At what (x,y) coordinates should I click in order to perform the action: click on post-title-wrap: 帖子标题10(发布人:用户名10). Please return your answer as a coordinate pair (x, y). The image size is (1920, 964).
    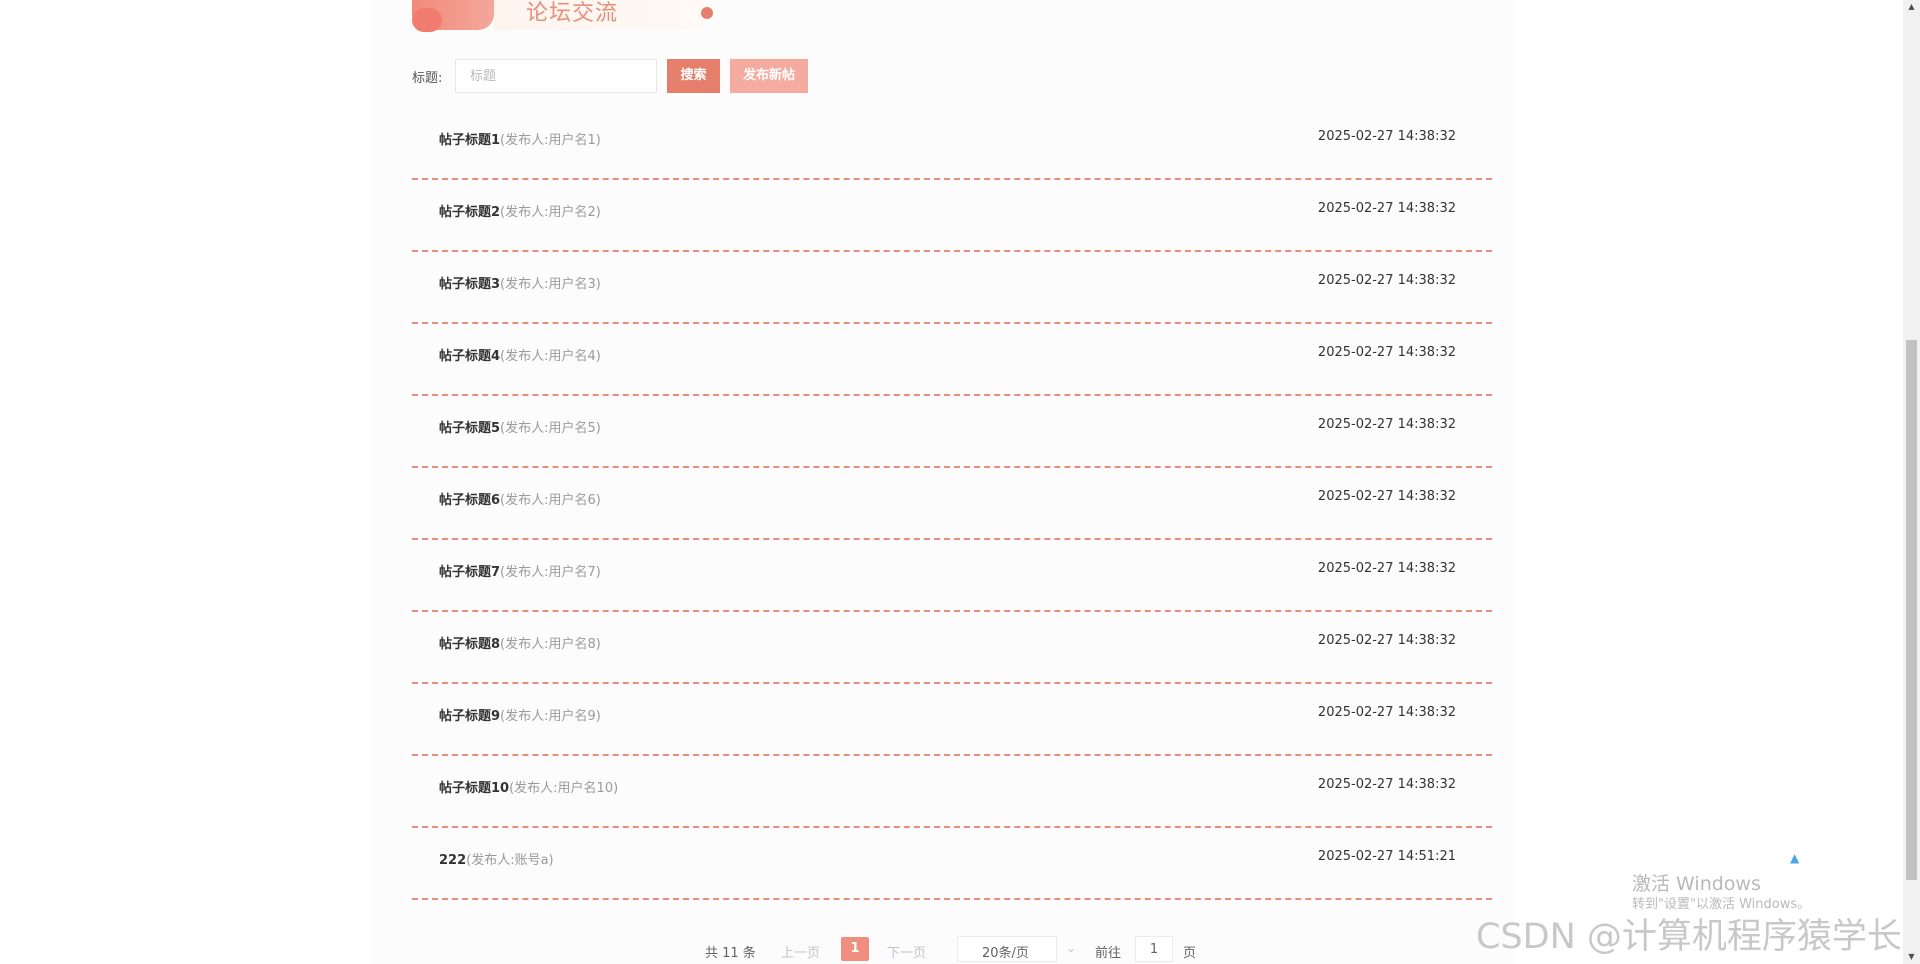
    Looking at the image, I should click on (528, 786).